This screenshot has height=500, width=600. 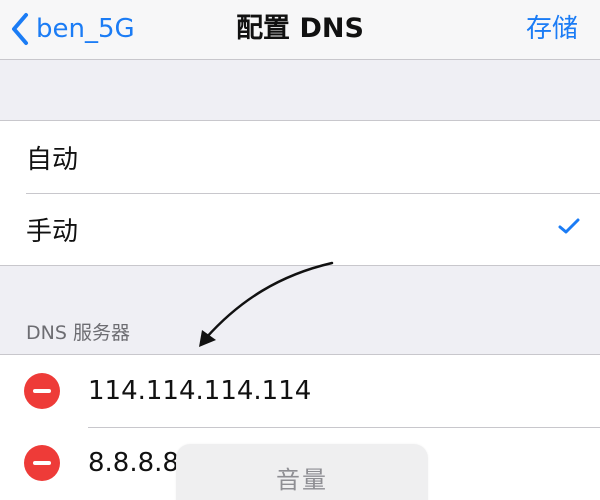 I want to click on mode-option-manual: 手动, so click(x=300, y=229).